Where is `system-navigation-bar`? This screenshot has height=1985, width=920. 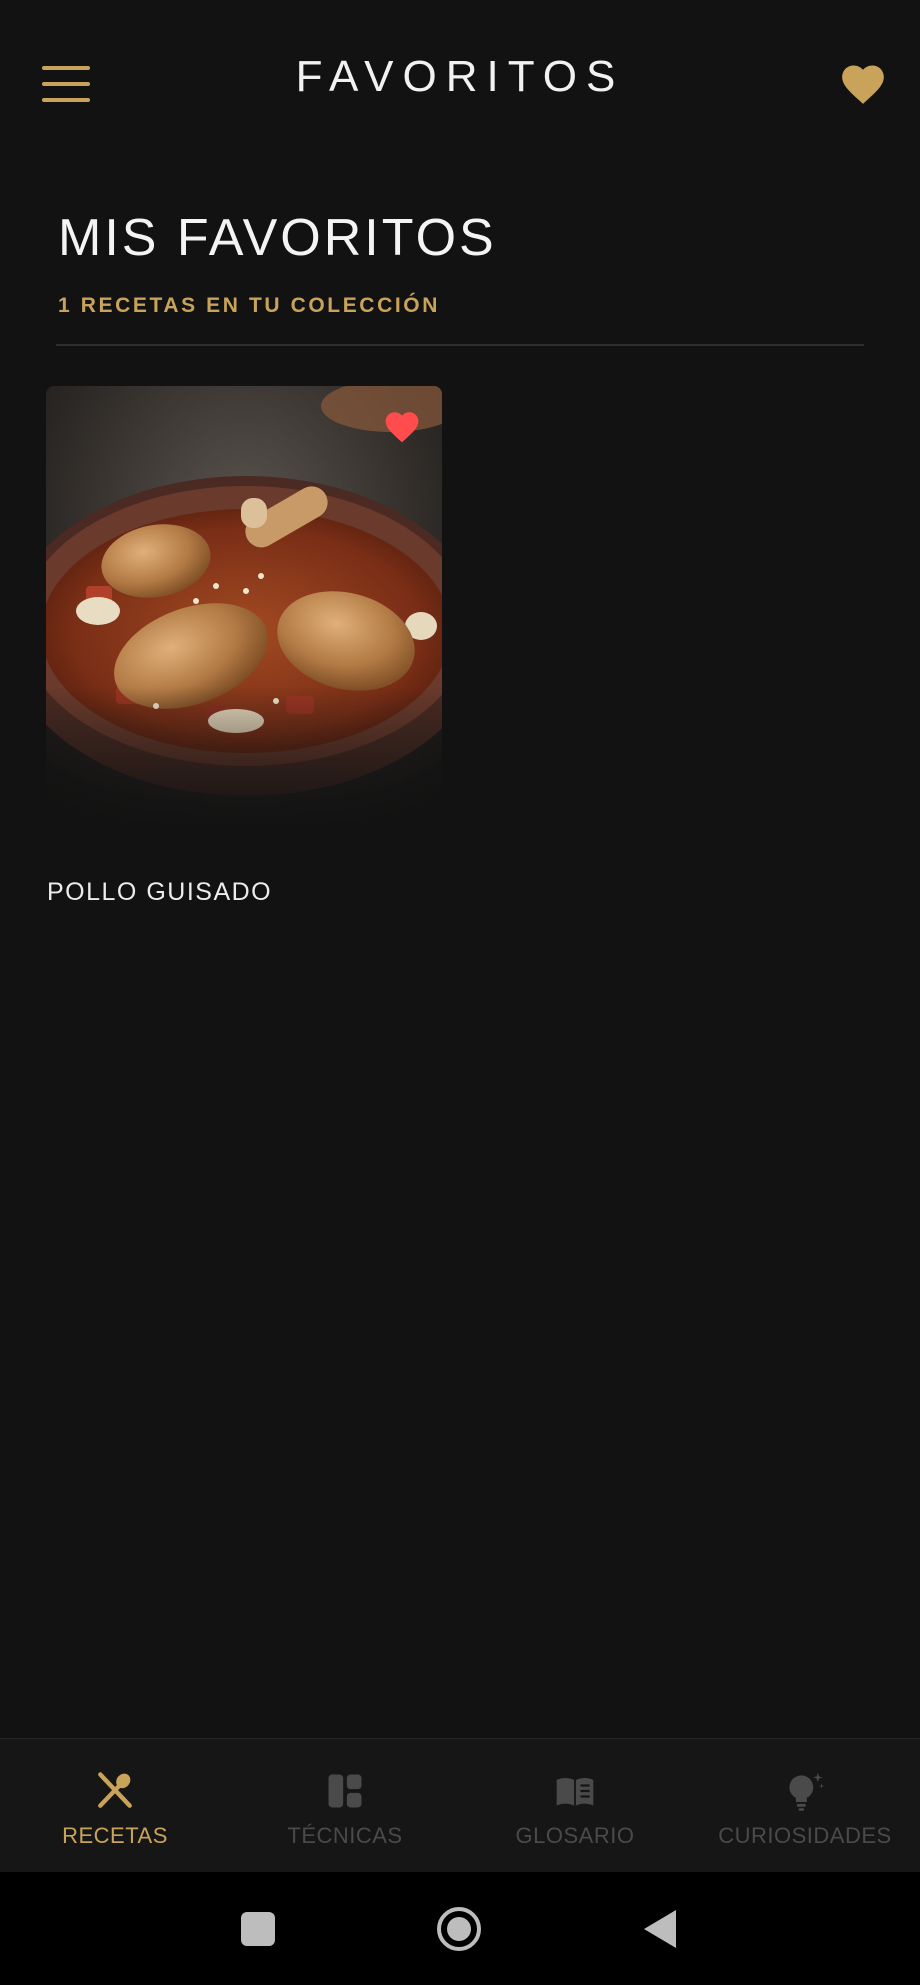 system-navigation-bar is located at coordinates (460, 1928).